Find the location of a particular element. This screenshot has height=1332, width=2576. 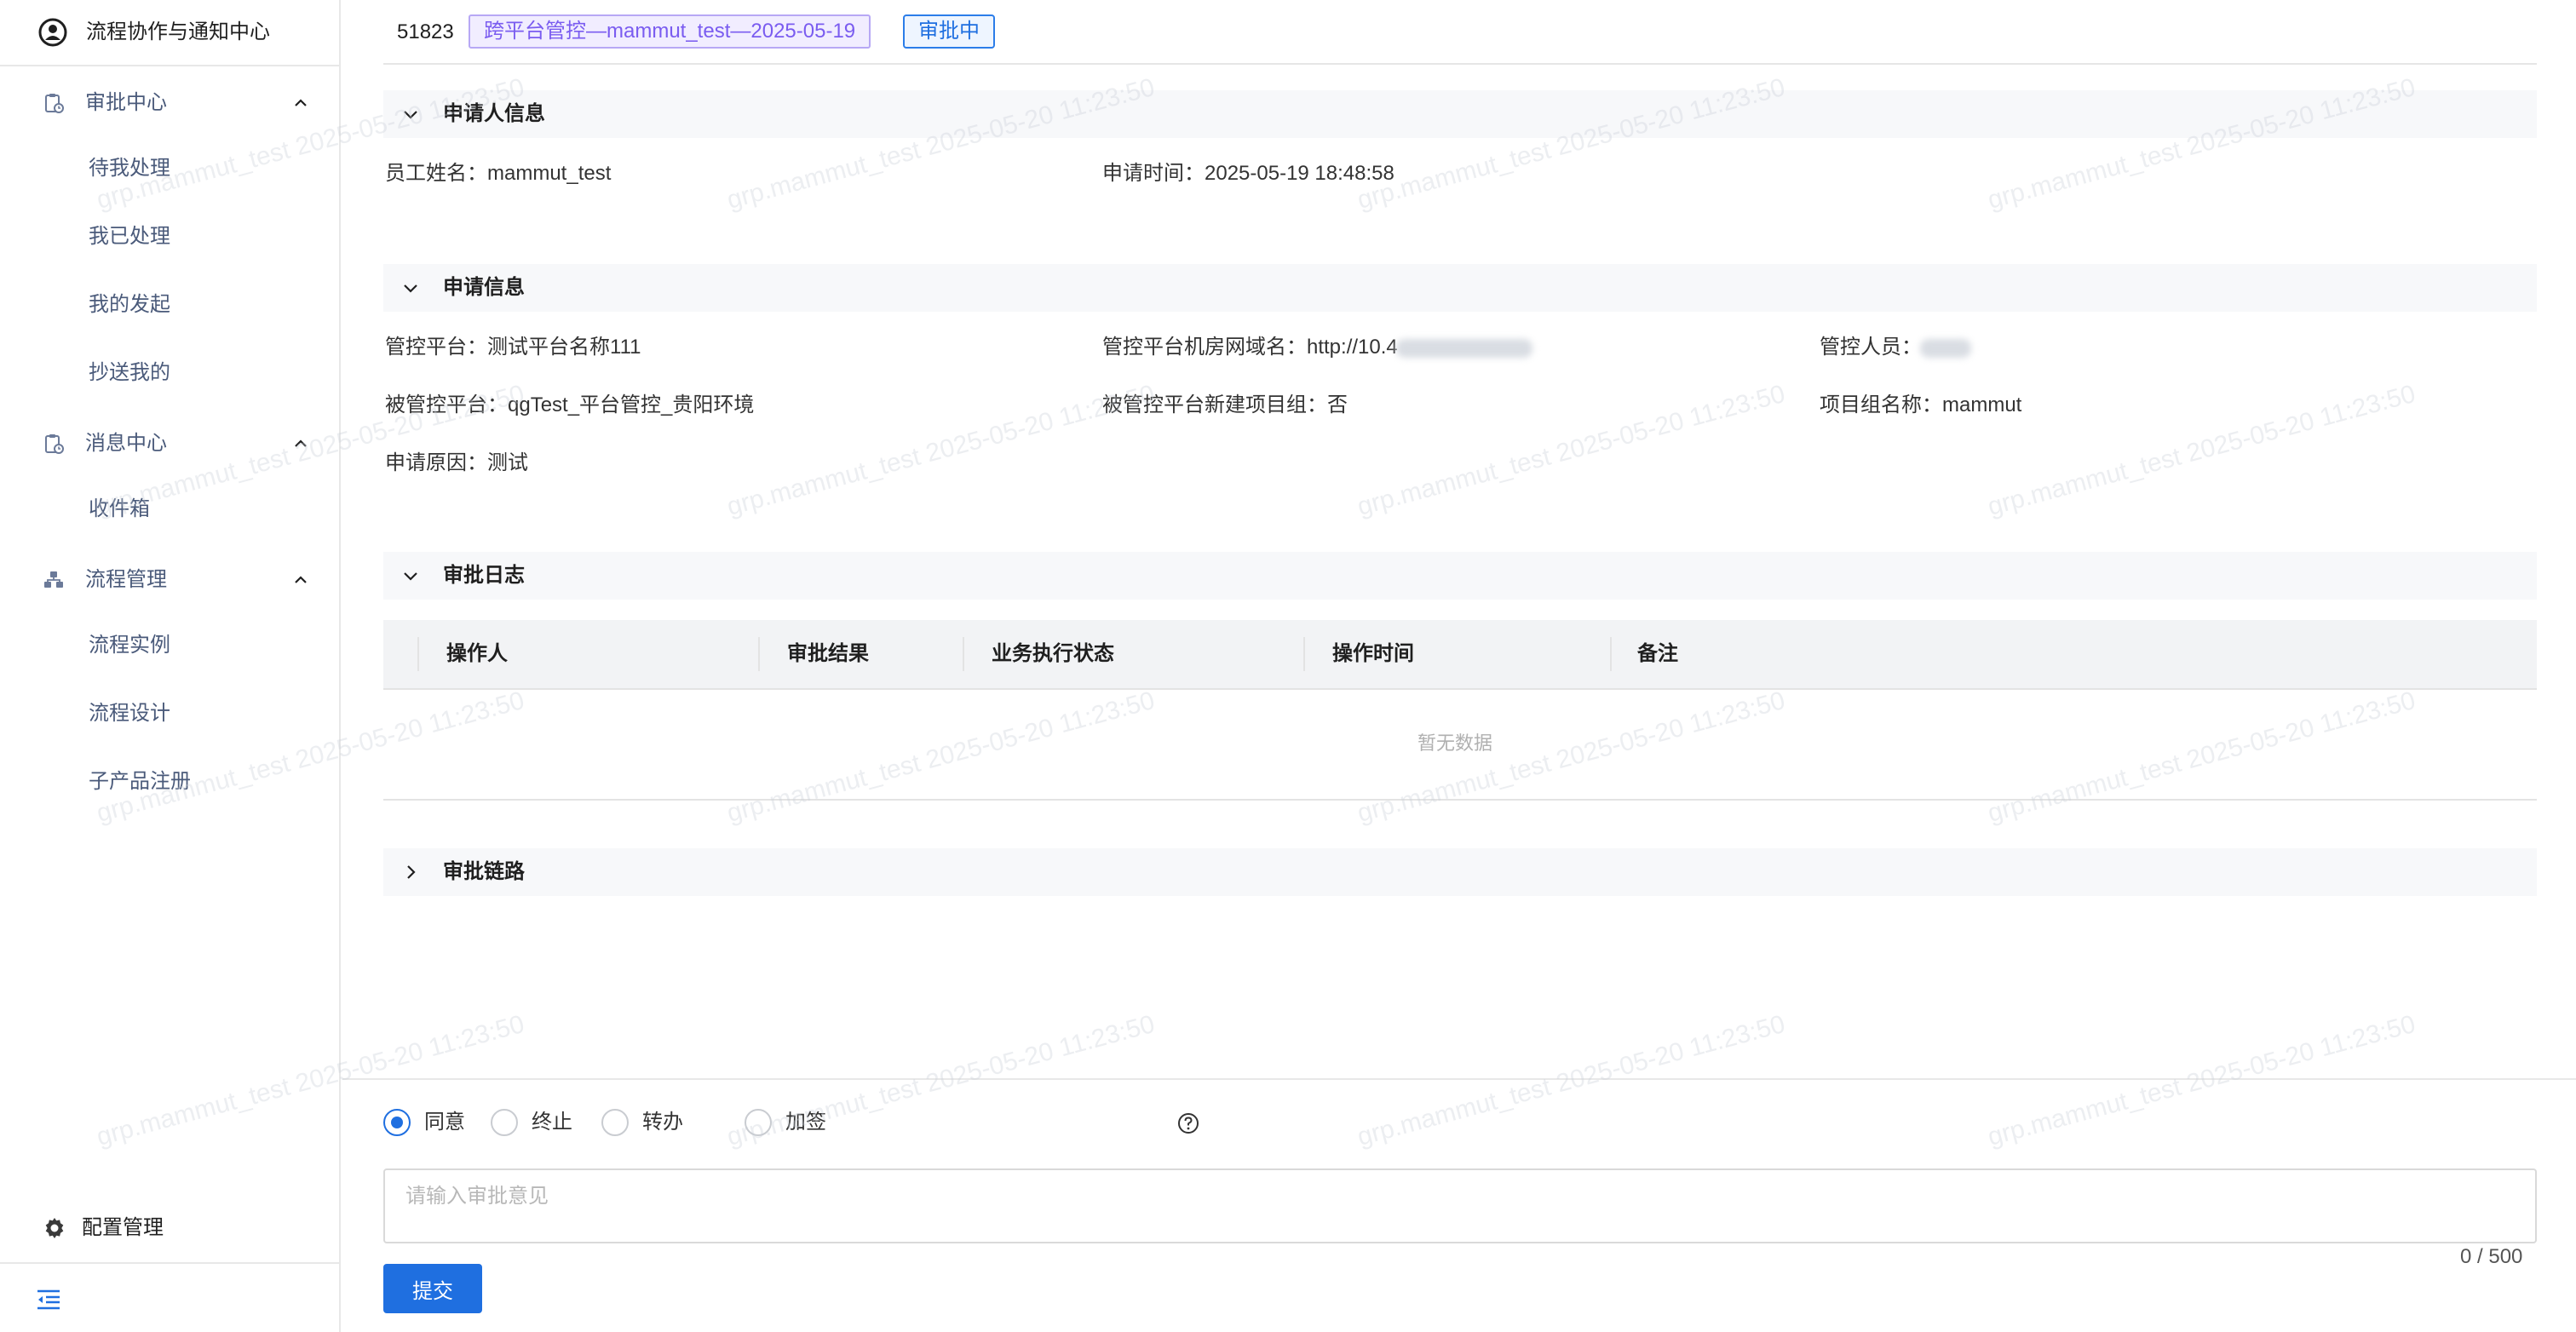

sidebar-item-initiated: 我的发起 is located at coordinates (171, 305).